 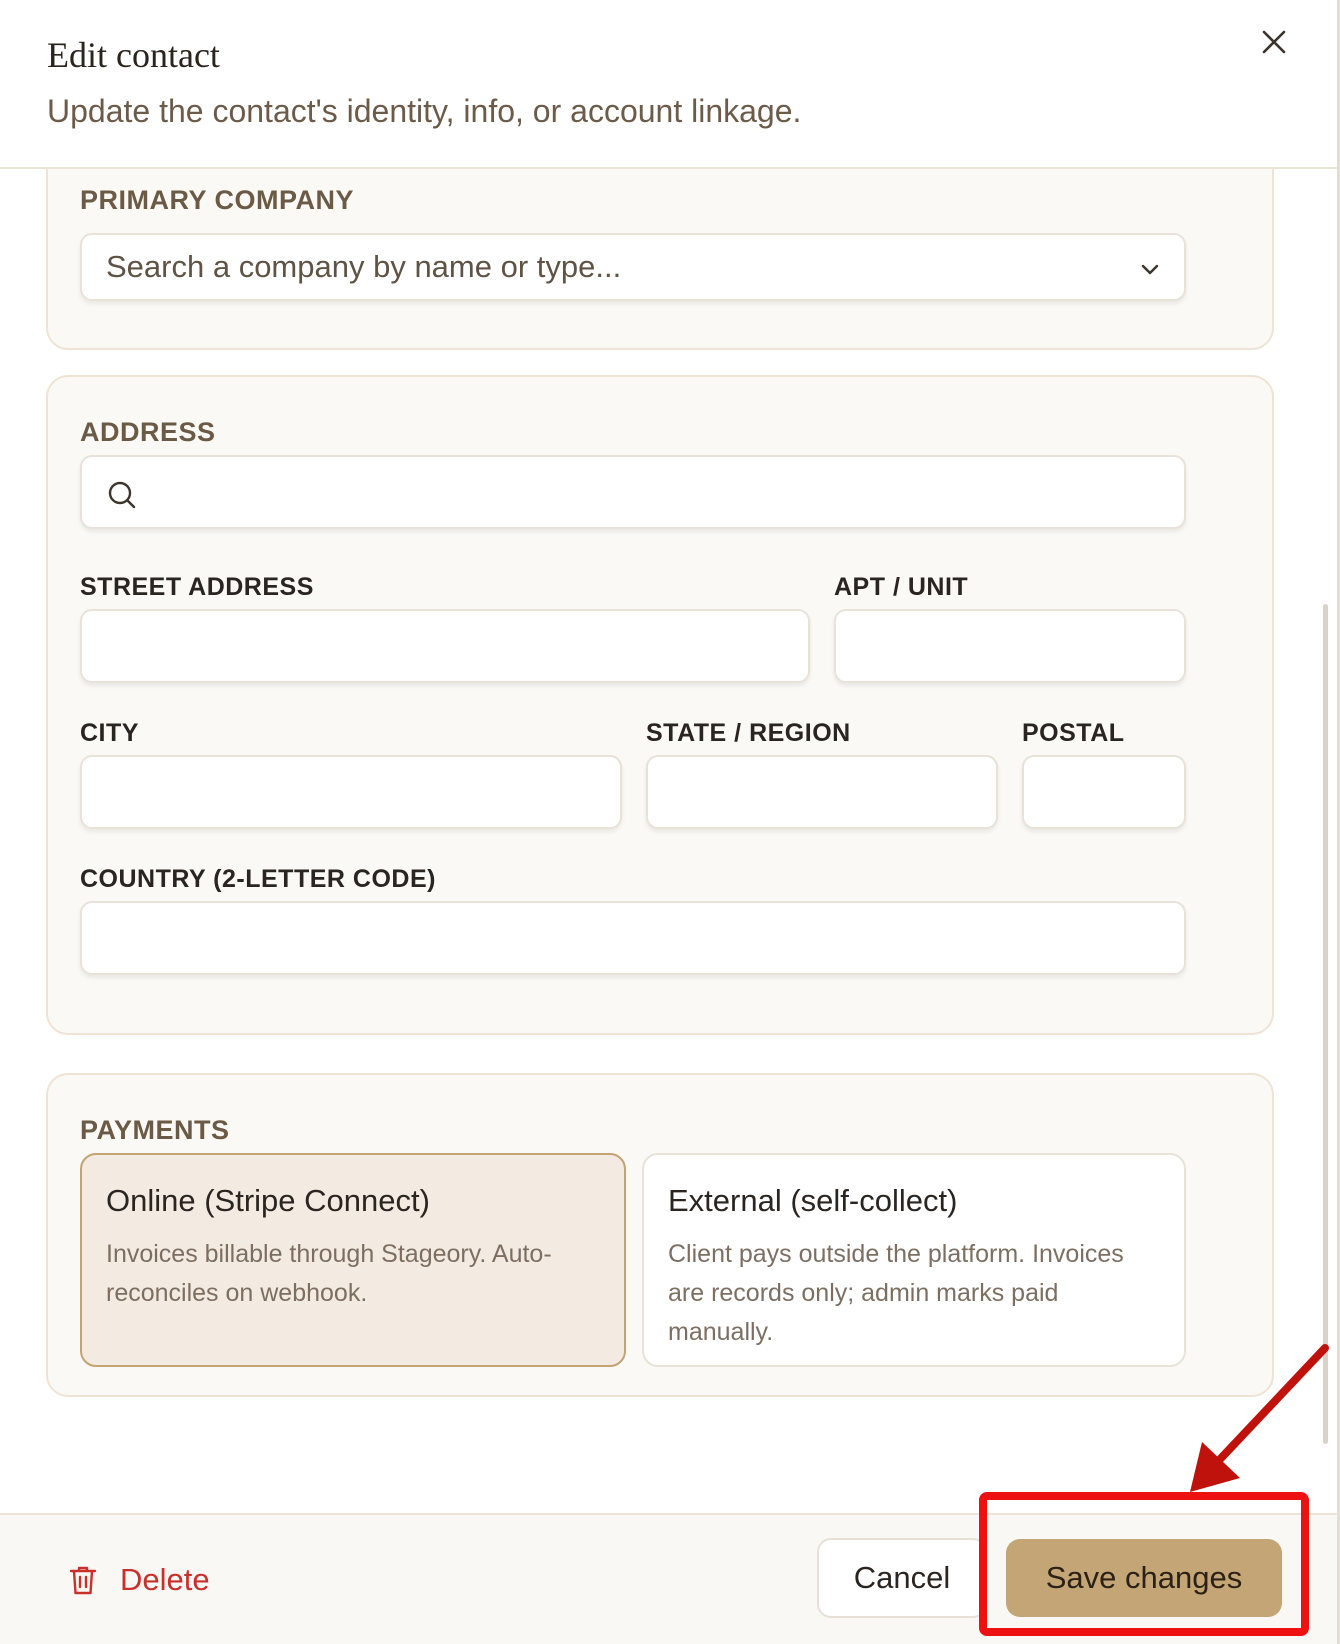 I want to click on payment-option-title: Online (Stripe Connect), so click(x=268, y=1200).